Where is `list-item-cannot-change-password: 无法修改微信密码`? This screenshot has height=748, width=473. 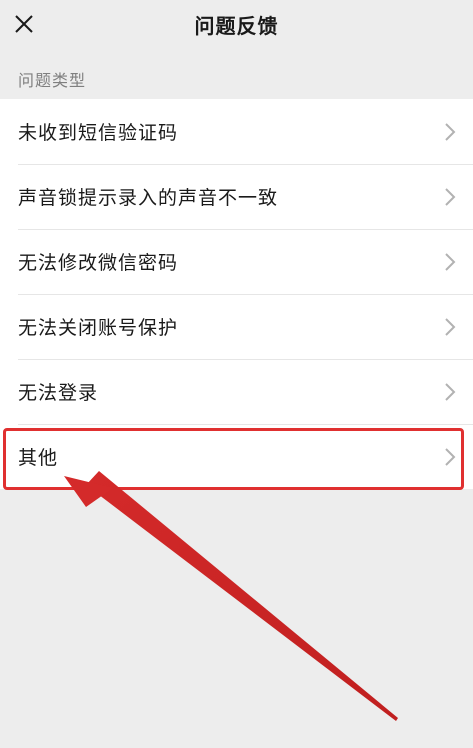
list-item-cannot-change-password: 无法修改微信密码 is located at coordinates (236, 261).